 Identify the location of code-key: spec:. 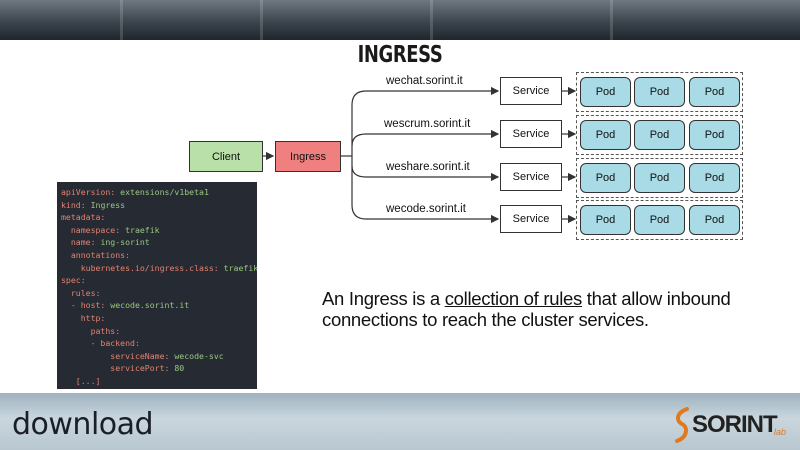
(73, 280).